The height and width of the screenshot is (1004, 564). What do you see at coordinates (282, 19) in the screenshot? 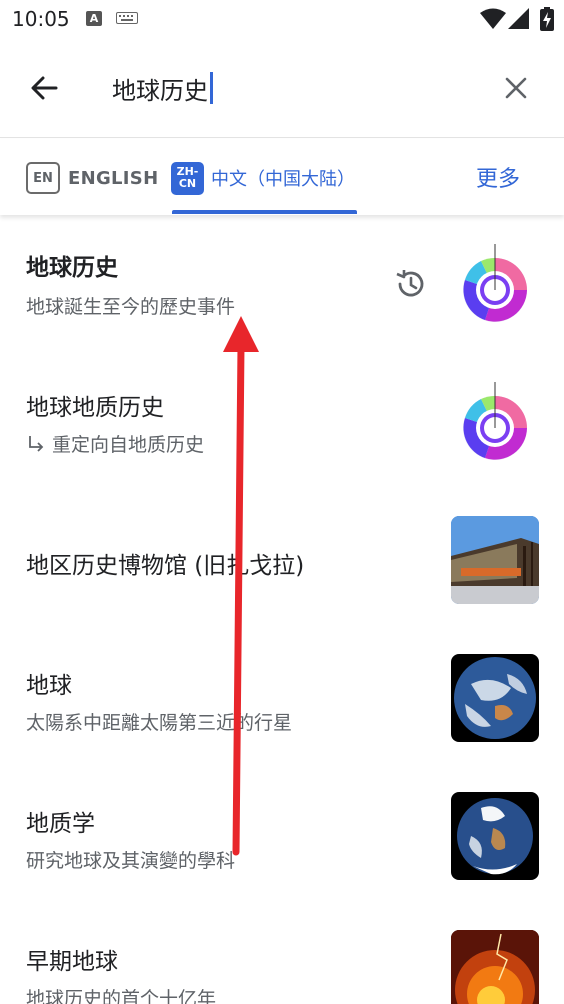
I see `status-bar: 10:05 A` at bounding box center [282, 19].